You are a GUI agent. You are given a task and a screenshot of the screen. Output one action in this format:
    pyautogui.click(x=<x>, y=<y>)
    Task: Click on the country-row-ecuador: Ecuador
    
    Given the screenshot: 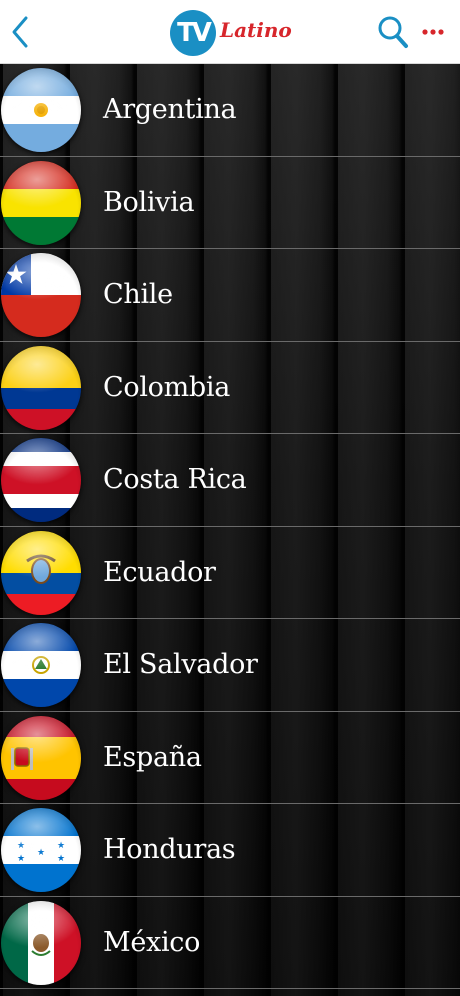 What is the action you would take?
    pyautogui.click(x=230, y=573)
    